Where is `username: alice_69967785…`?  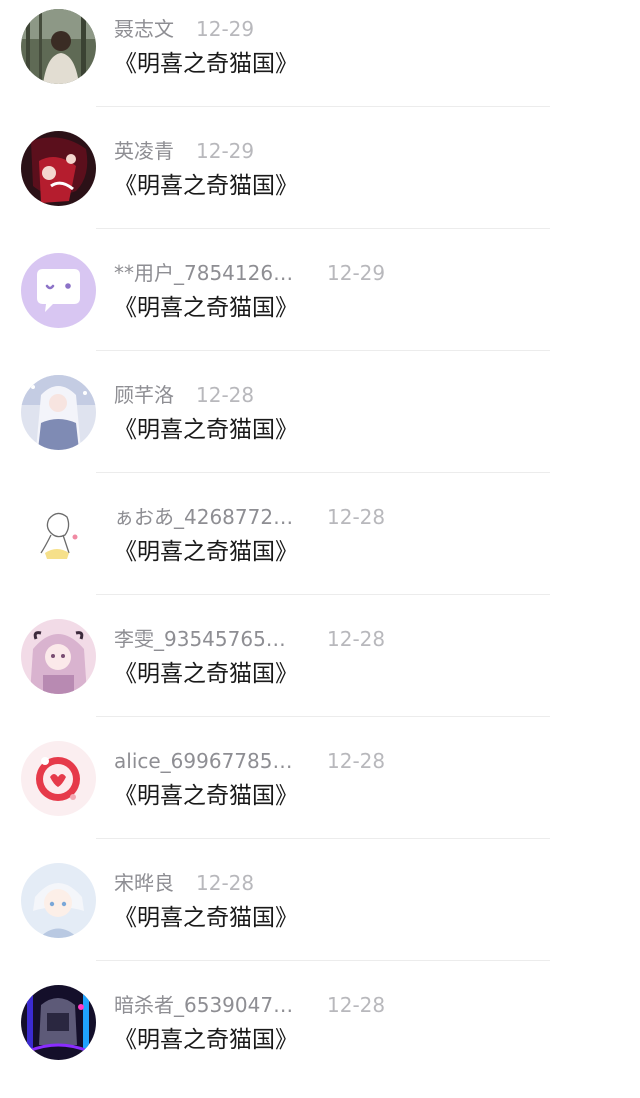
username: alice_69967785… is located at coordinates (203, 761).